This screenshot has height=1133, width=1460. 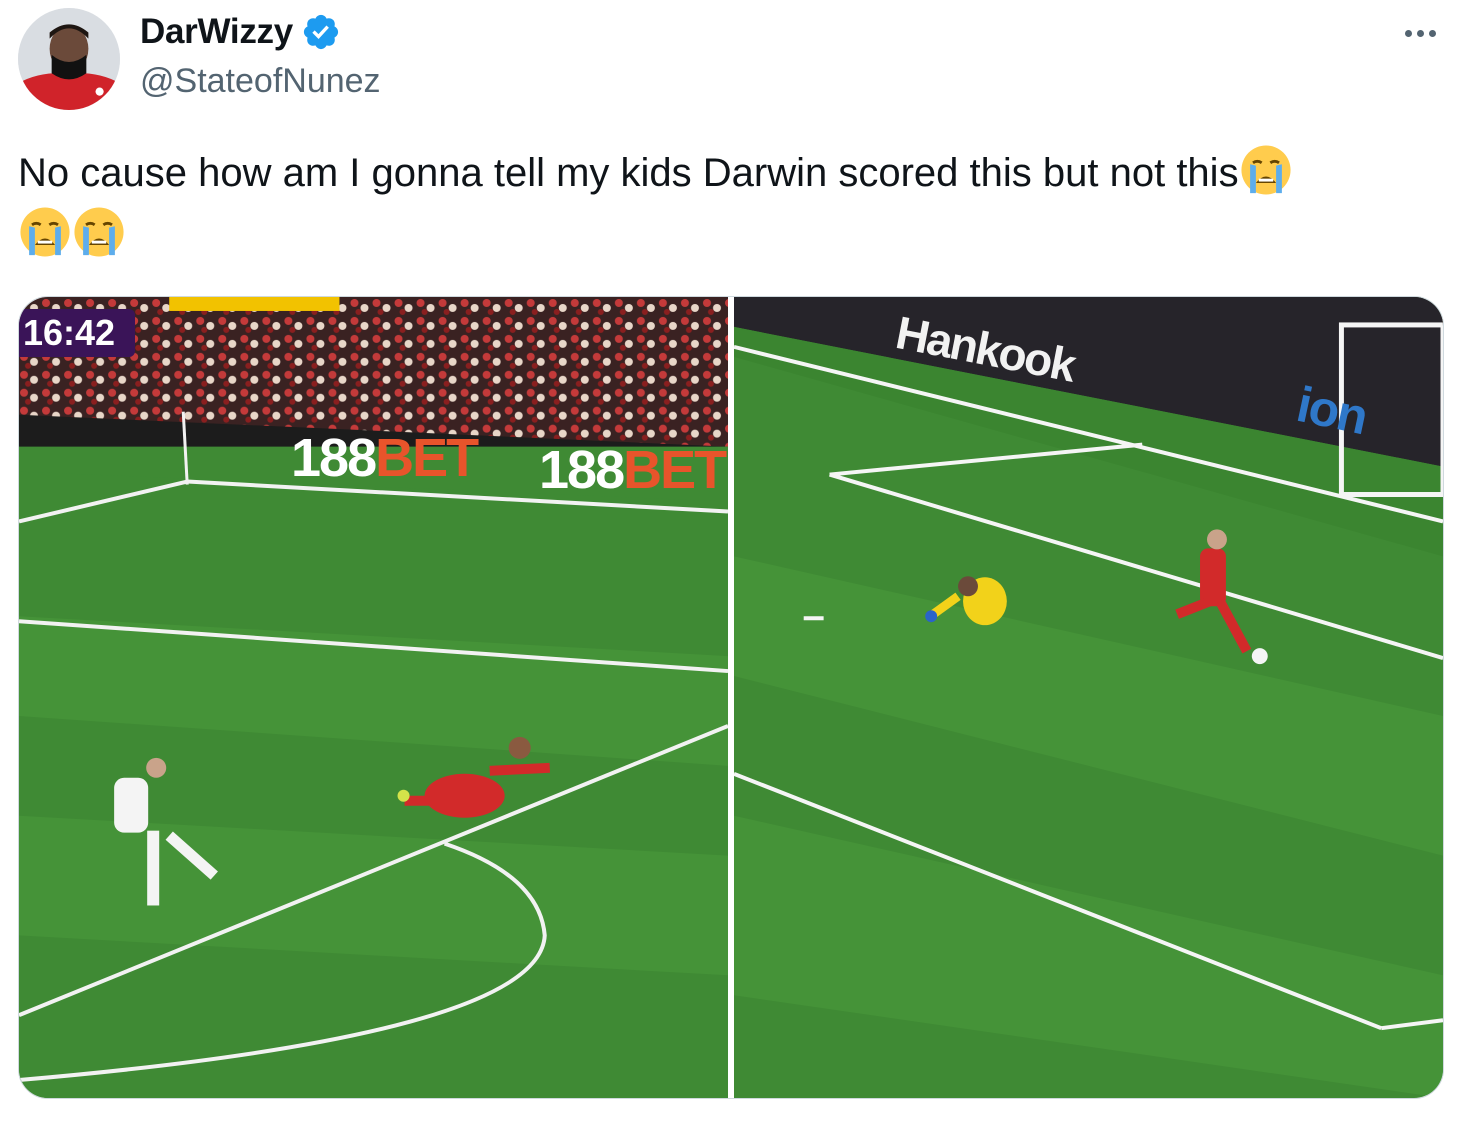 I want to click on verified-badge-icon, so click(x=321, y=32).